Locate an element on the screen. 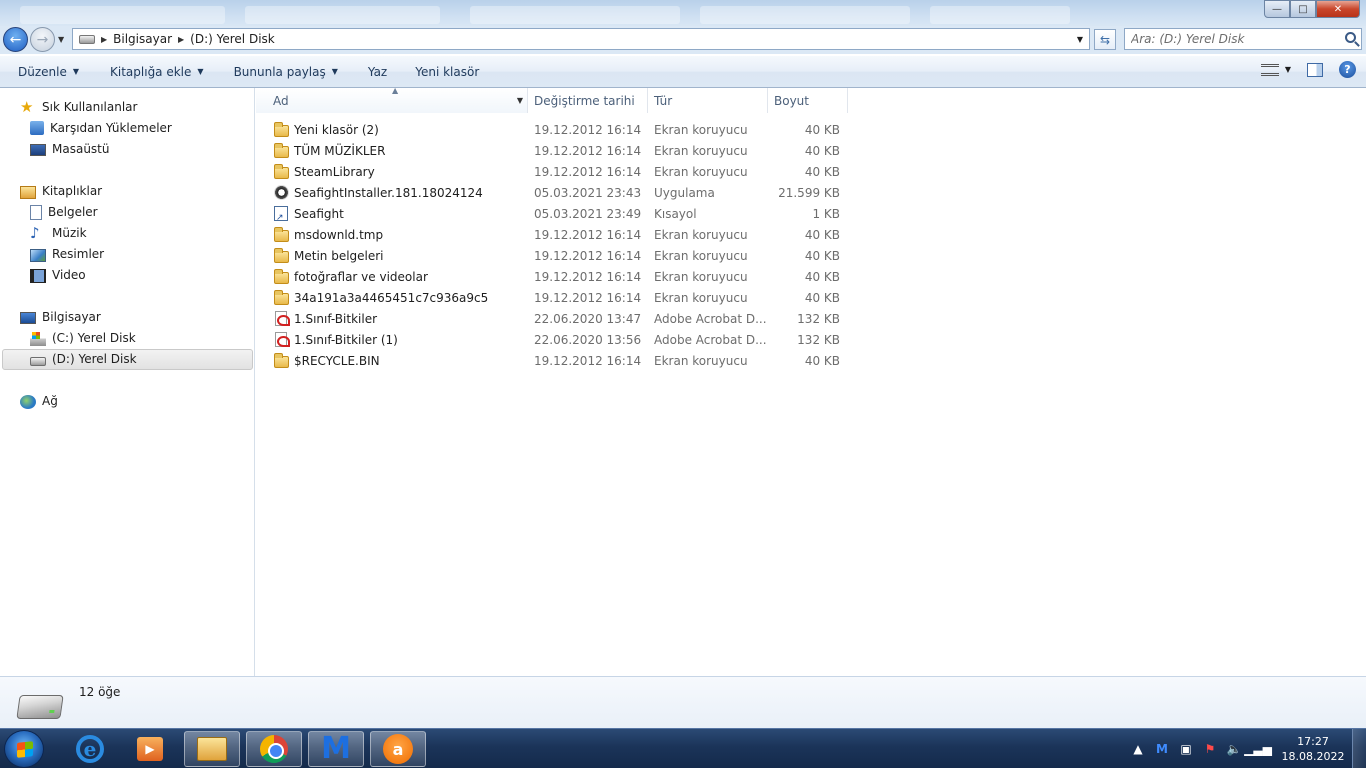  nav-label: Bilgisayar is located at coordinates (71, 317).